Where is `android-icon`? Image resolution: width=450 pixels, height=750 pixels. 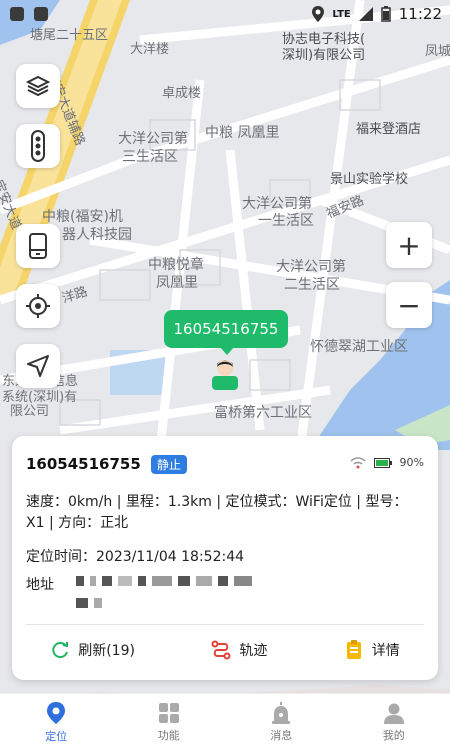
android-icon is located at coordinates (41, 14).